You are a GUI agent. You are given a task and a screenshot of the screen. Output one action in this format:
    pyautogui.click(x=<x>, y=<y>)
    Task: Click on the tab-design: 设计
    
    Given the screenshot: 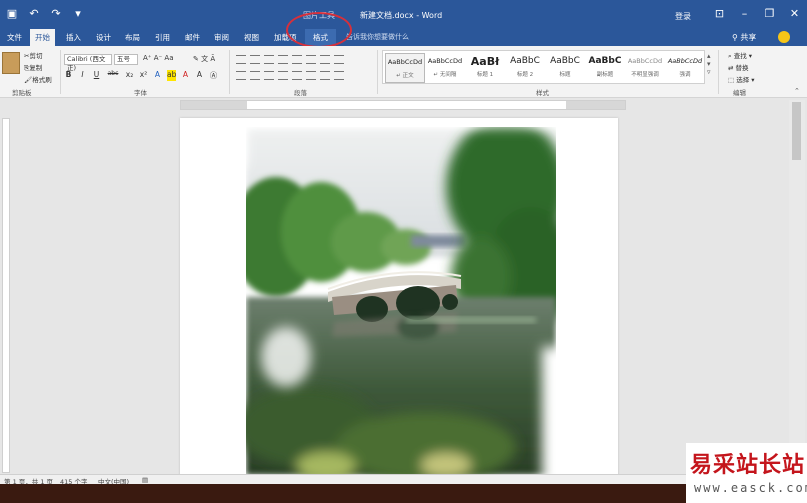 What is the action you would take?
    pyautogui.click(x=103, y=37)
    